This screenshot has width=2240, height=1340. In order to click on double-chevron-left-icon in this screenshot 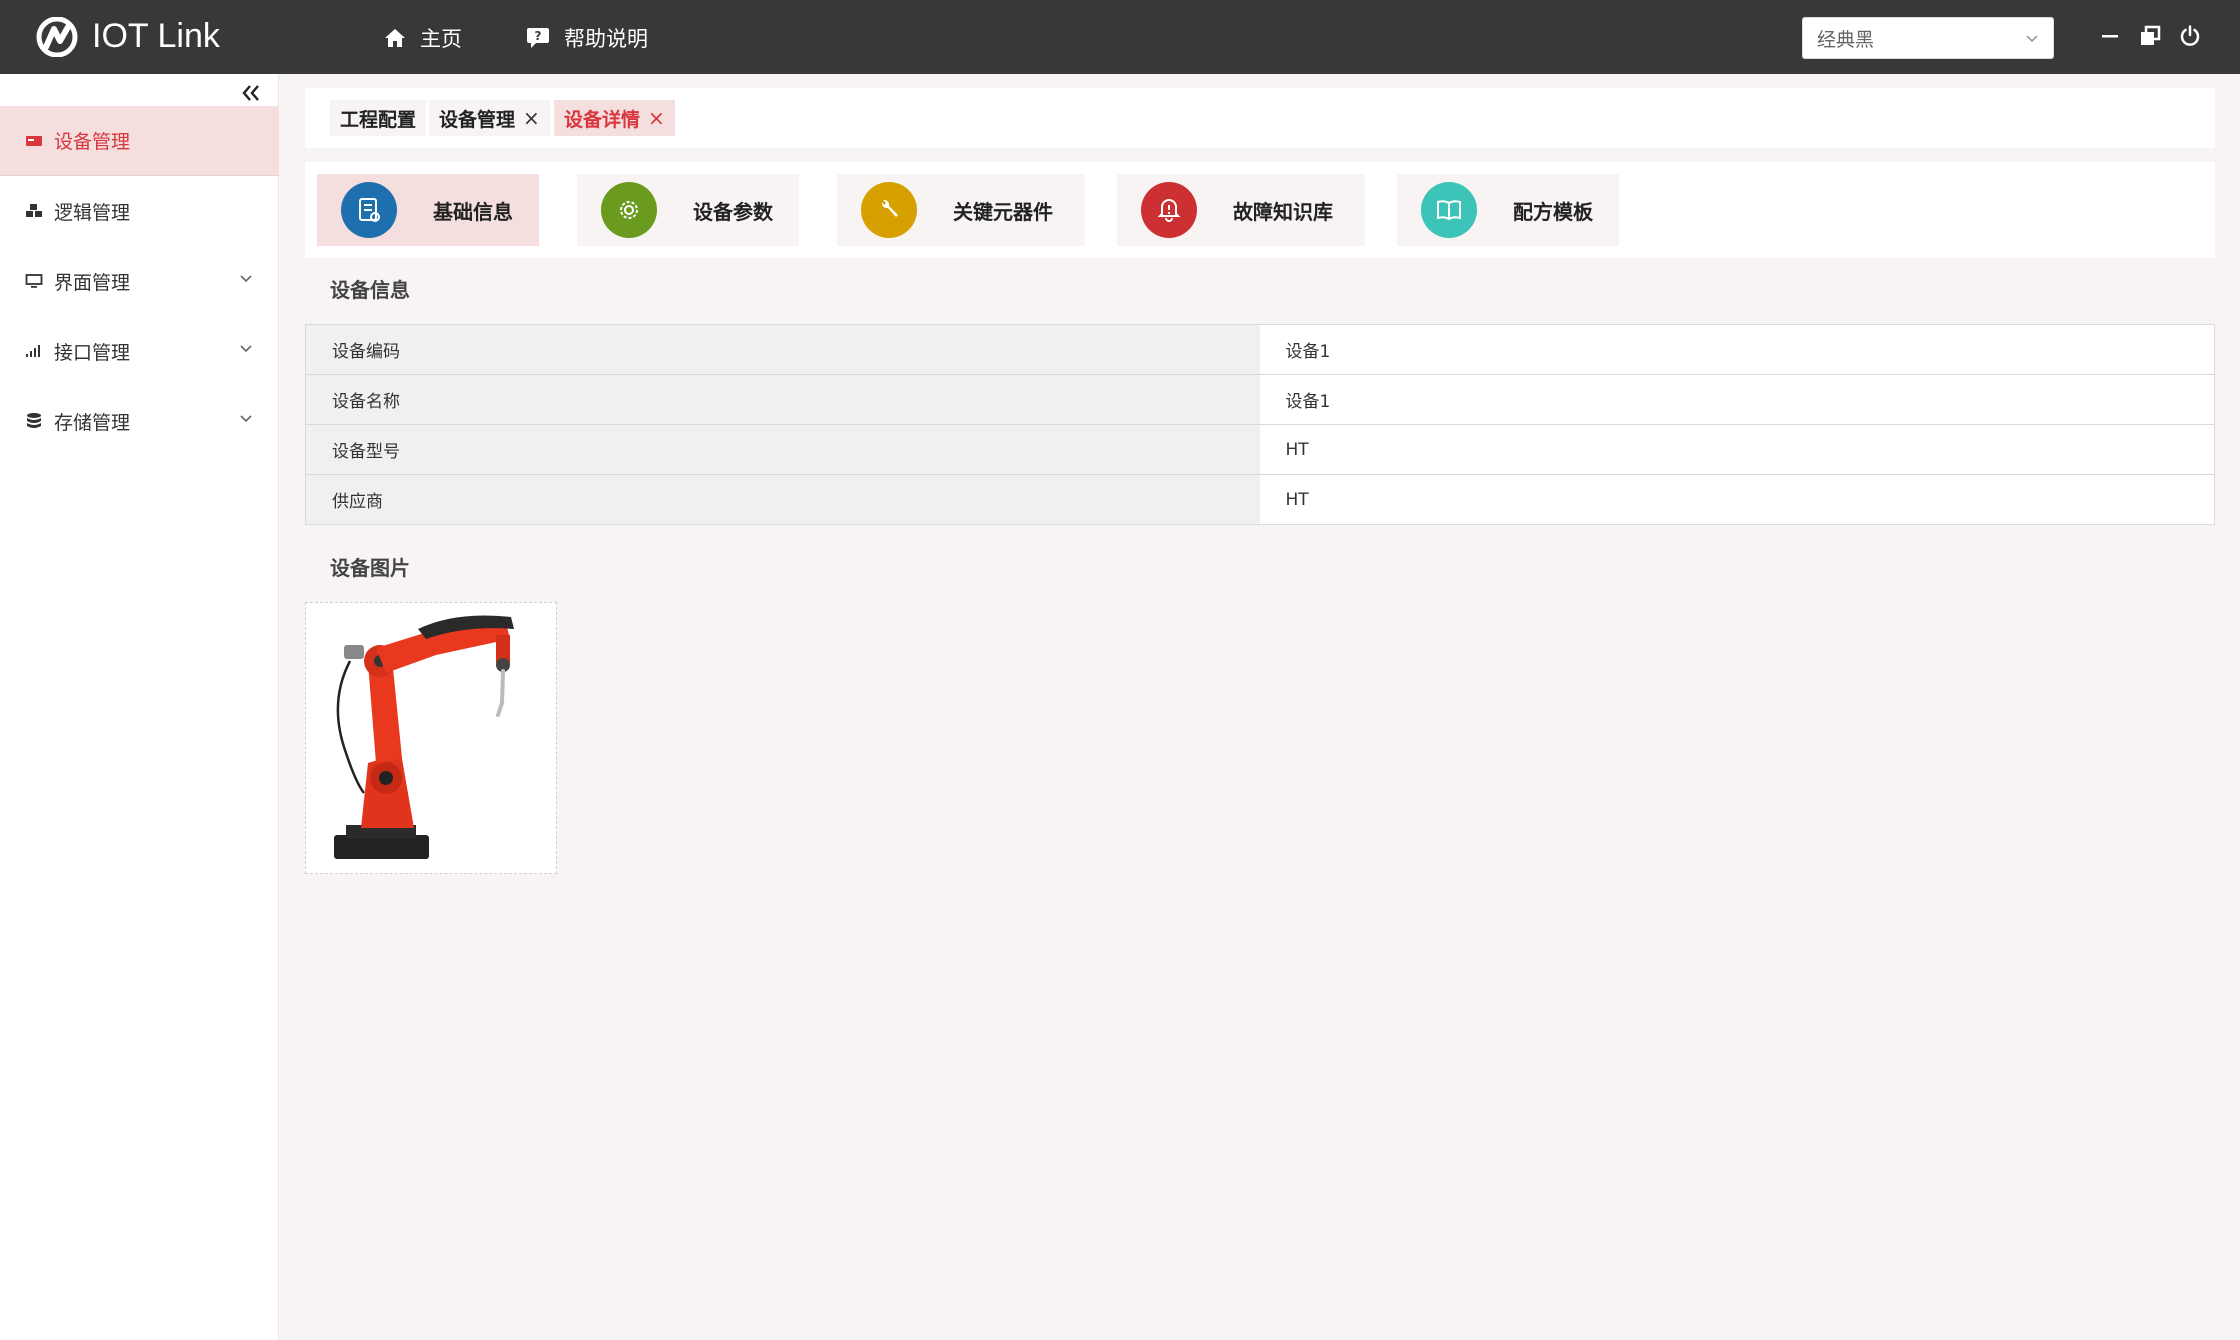, I will do `click(250, 93)`.